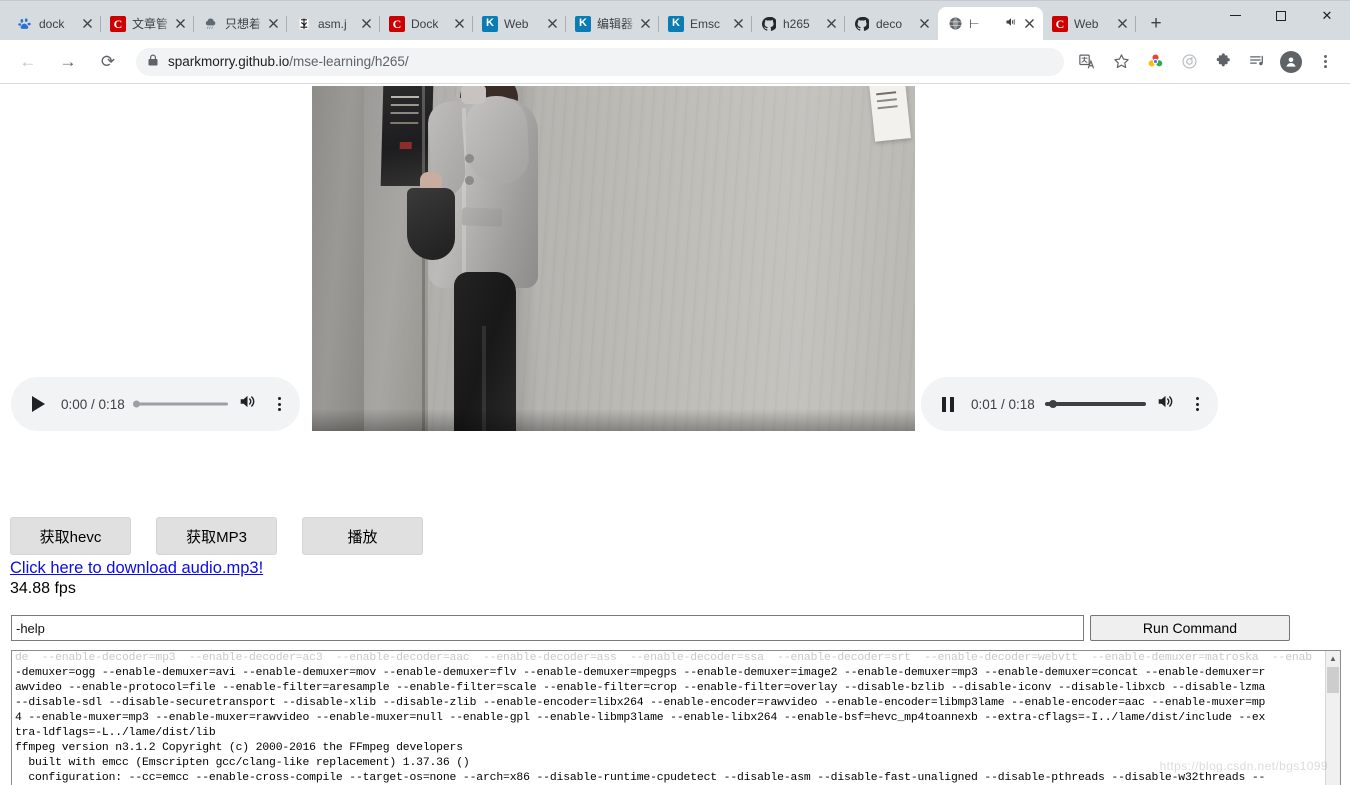 This screenshot has height=785, width=1350. Describe the element at coordinates (948, 404) in the screenshot. I see `pause-icon` at that location.